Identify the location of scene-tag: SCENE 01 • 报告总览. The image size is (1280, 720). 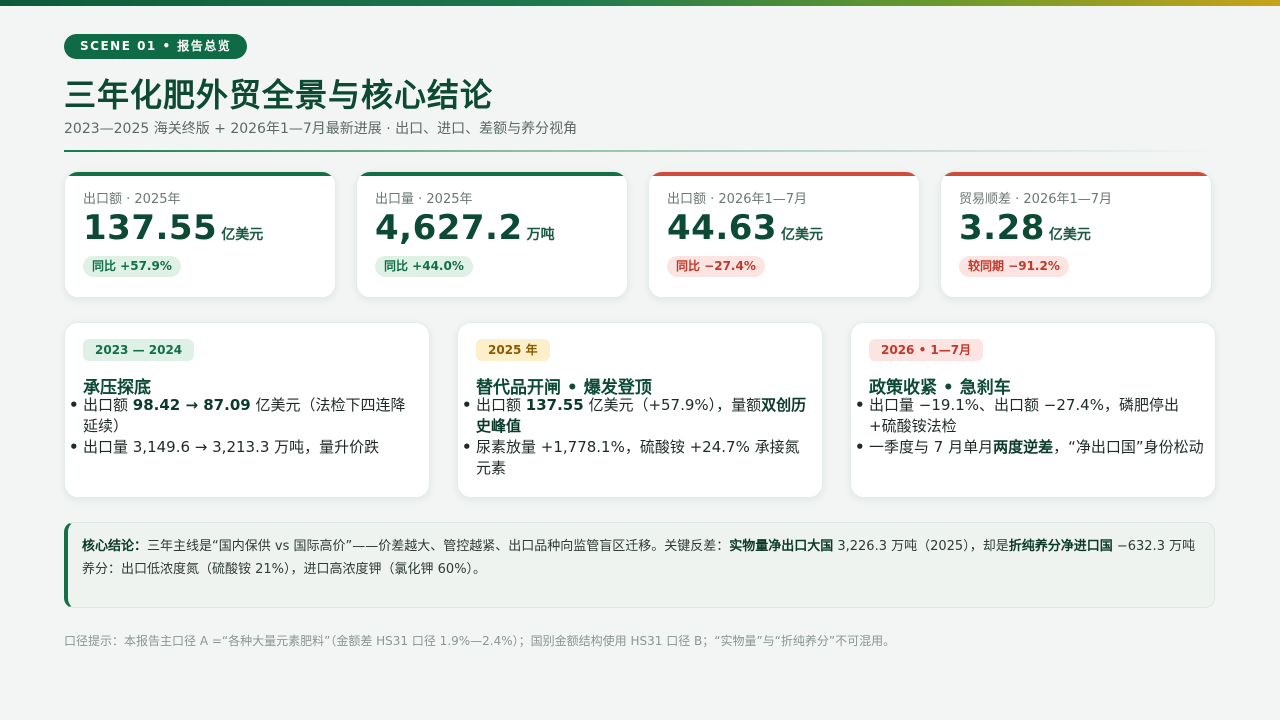
(156, 46).